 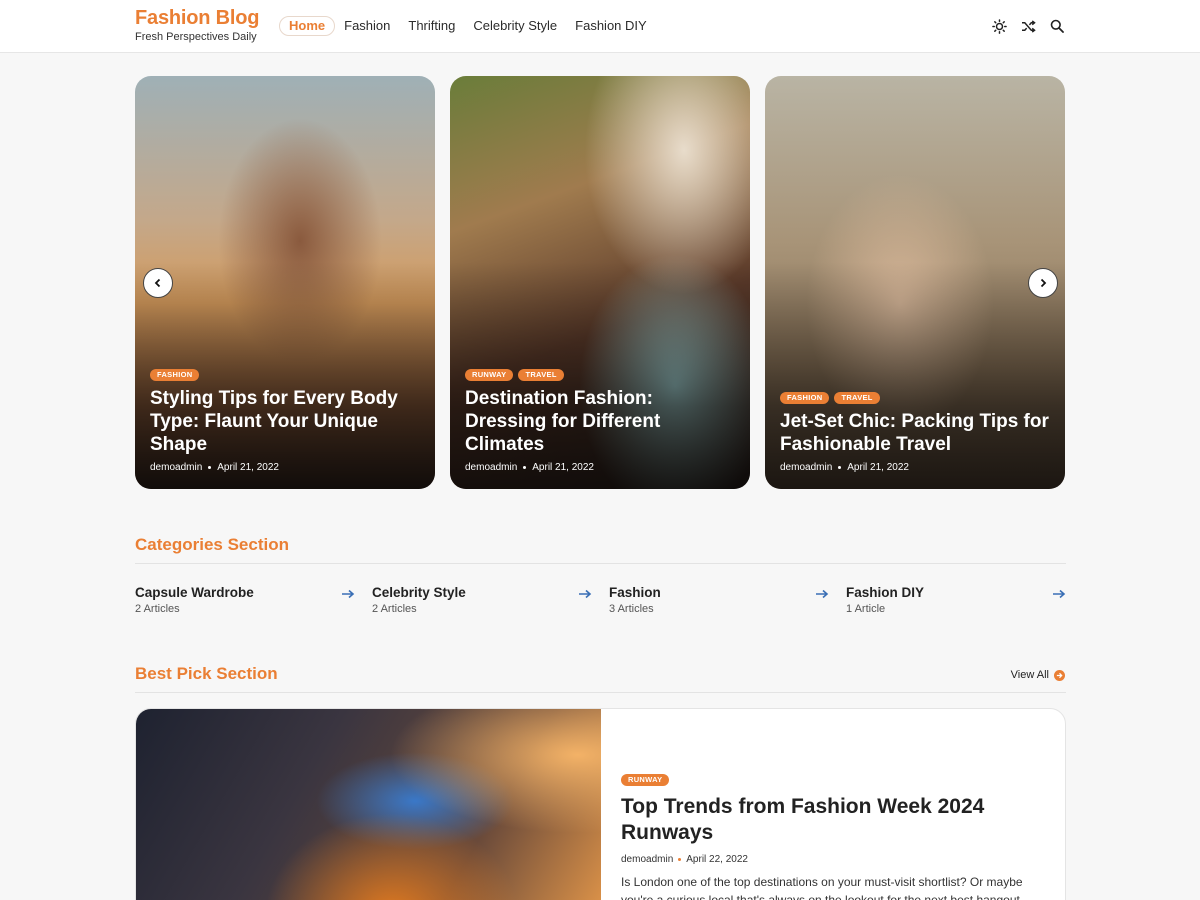 What do you see at coordinates (1057, 26) in the screenshot?
I see `search-icon` at bounding box center [1057, 26].